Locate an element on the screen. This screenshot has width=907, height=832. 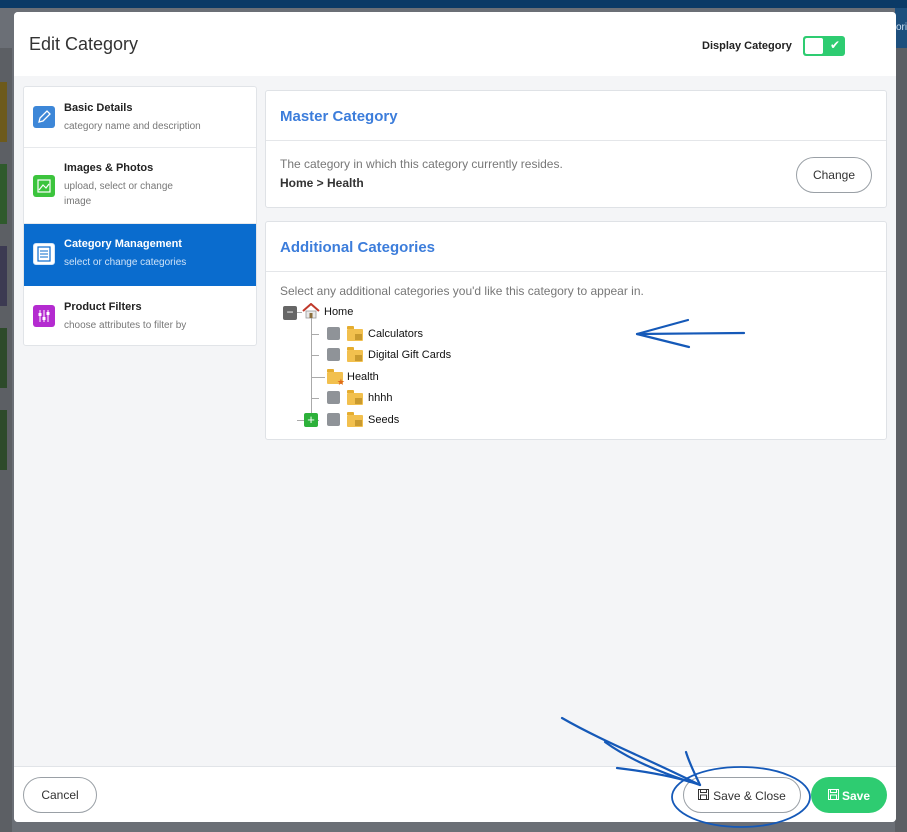
modal-footer: Cancel Save & Close Save is located at coordinates (455, 794).